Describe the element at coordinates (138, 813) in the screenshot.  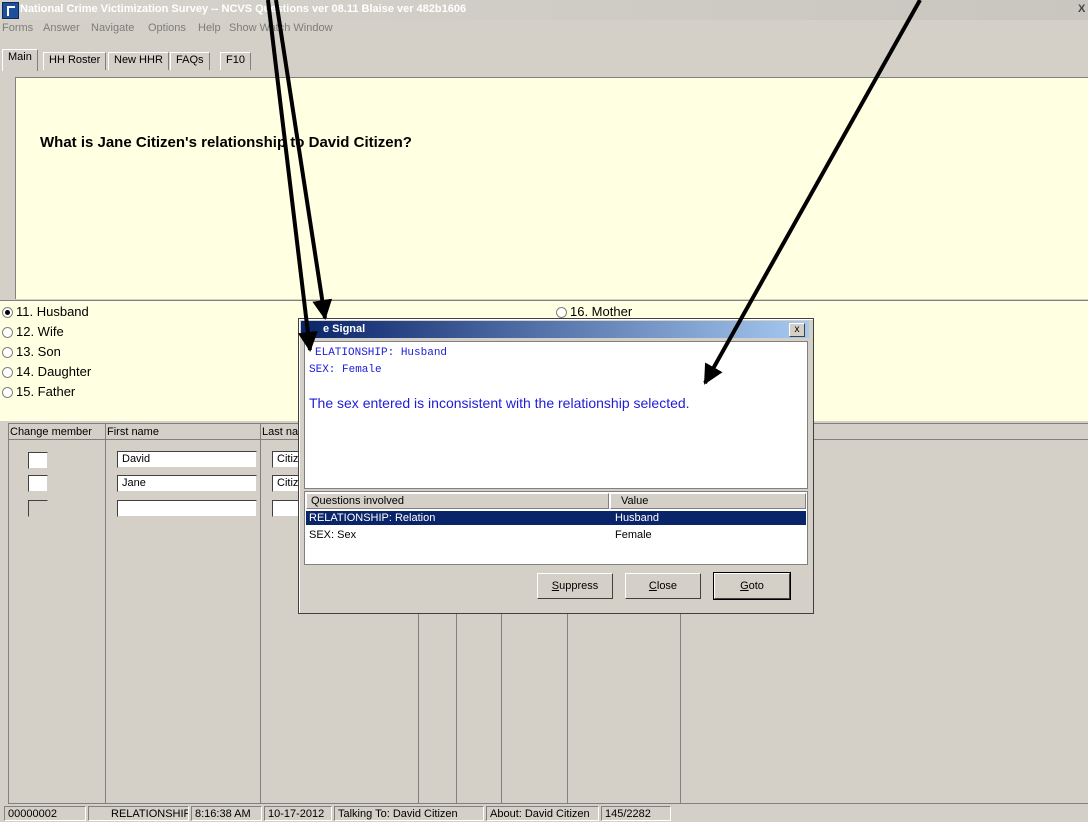
I see `status-field: RELATIONSHIP` at that location.